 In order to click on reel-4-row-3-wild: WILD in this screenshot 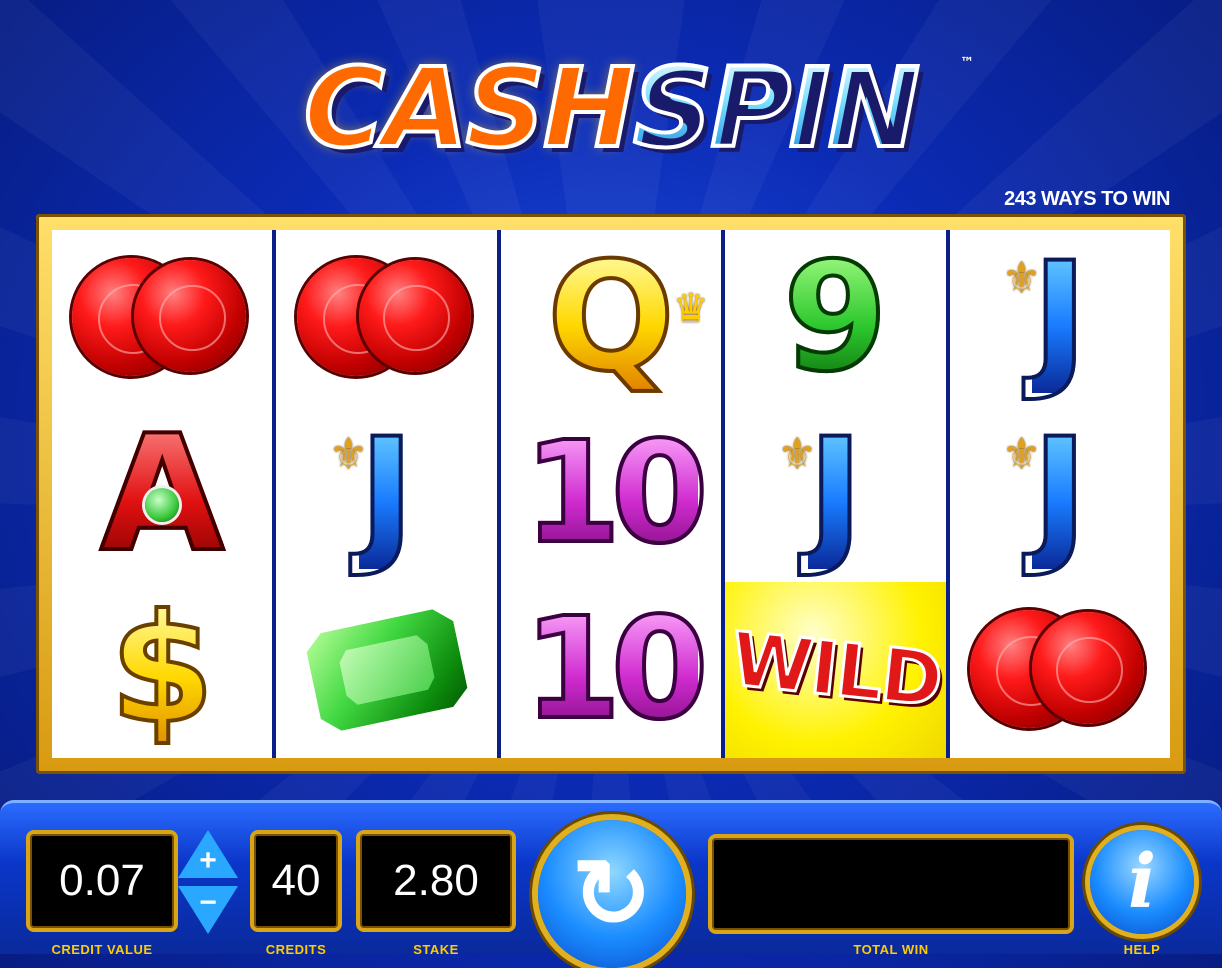, I will do `click(835, 670)`.